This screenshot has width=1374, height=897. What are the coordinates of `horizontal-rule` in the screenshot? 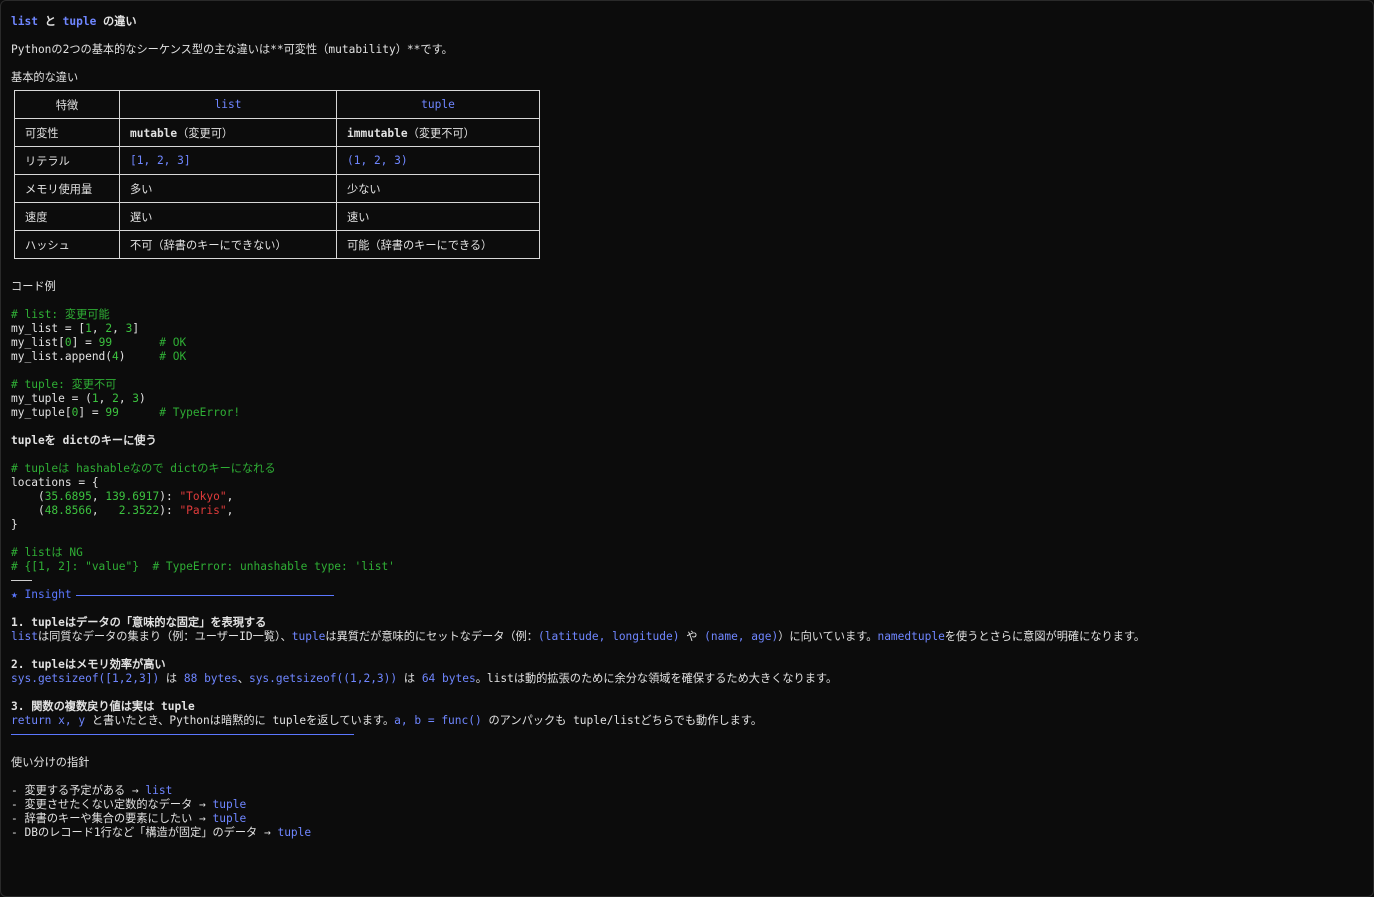 It's located at (21, 580).